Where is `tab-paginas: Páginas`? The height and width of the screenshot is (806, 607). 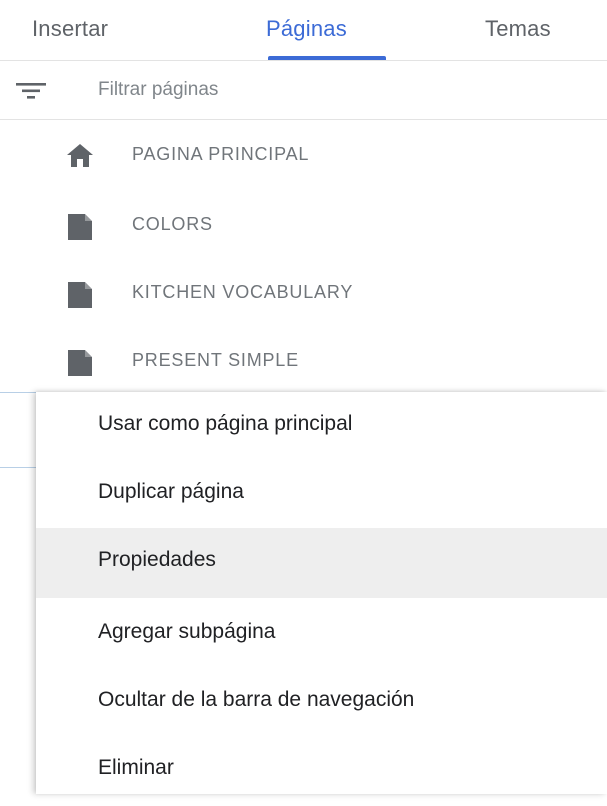
tab-paginas: Páginas is located at coordinates (306, 29).